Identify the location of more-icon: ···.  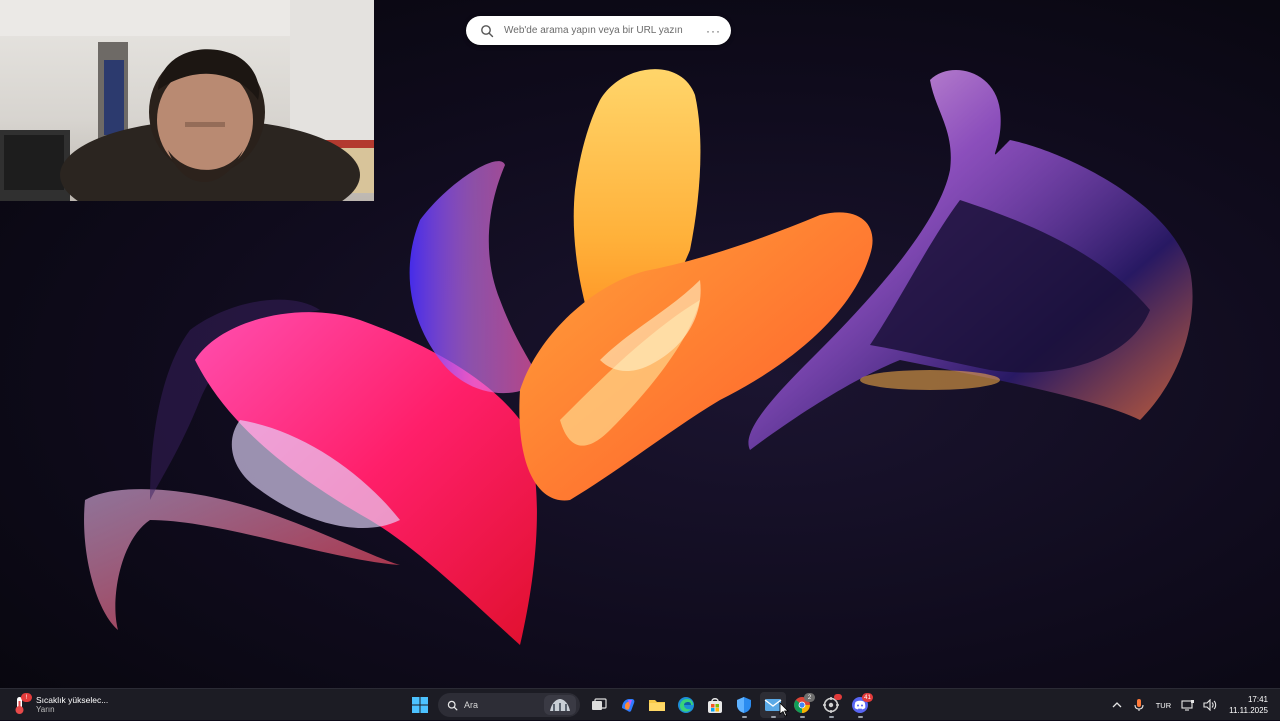
(713, 31).